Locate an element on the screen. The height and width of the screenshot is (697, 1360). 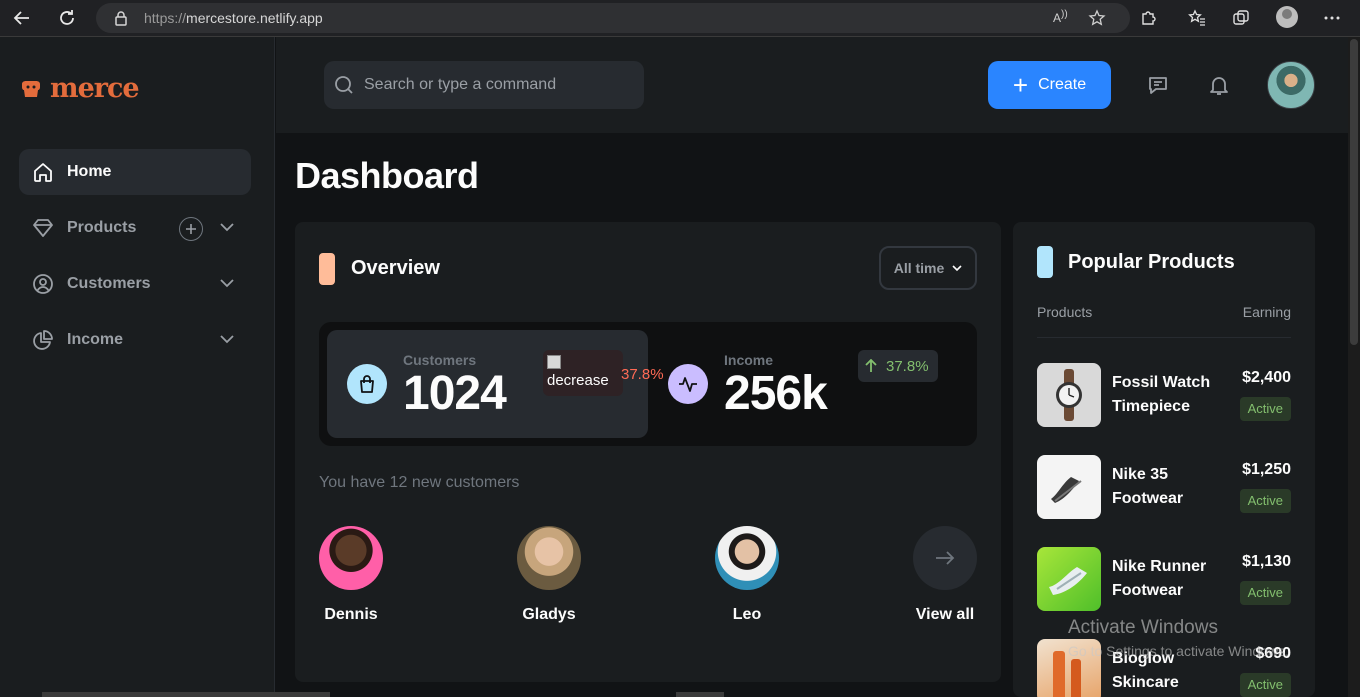
logo-text: merce is located at coordinates (95, 88).